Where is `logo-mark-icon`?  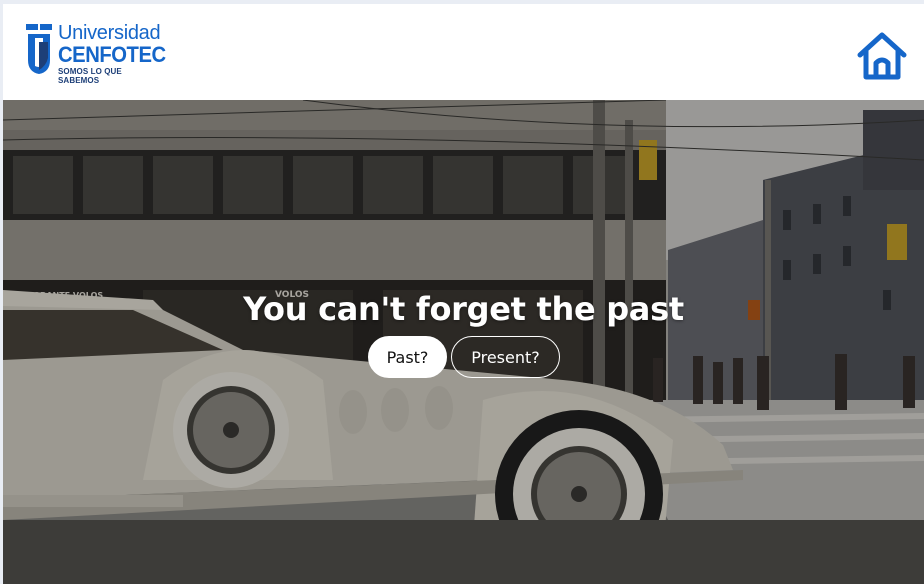
logo-mark-icon is located at coordinates (39, 49).